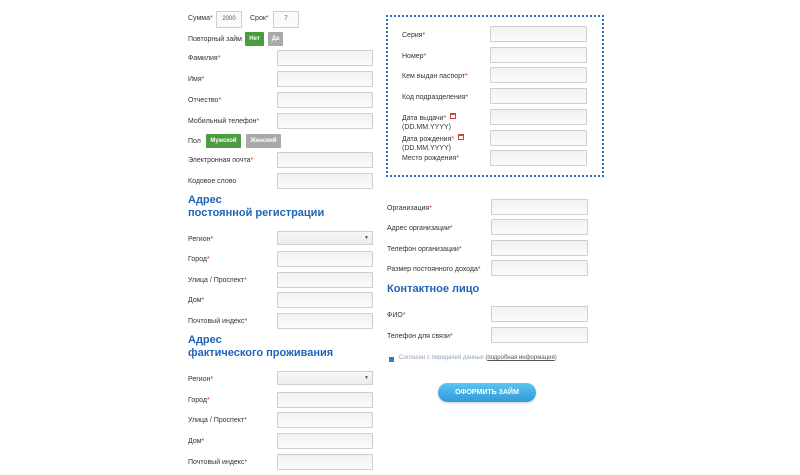  I want to click on reg-house-field, so click(325, 300).